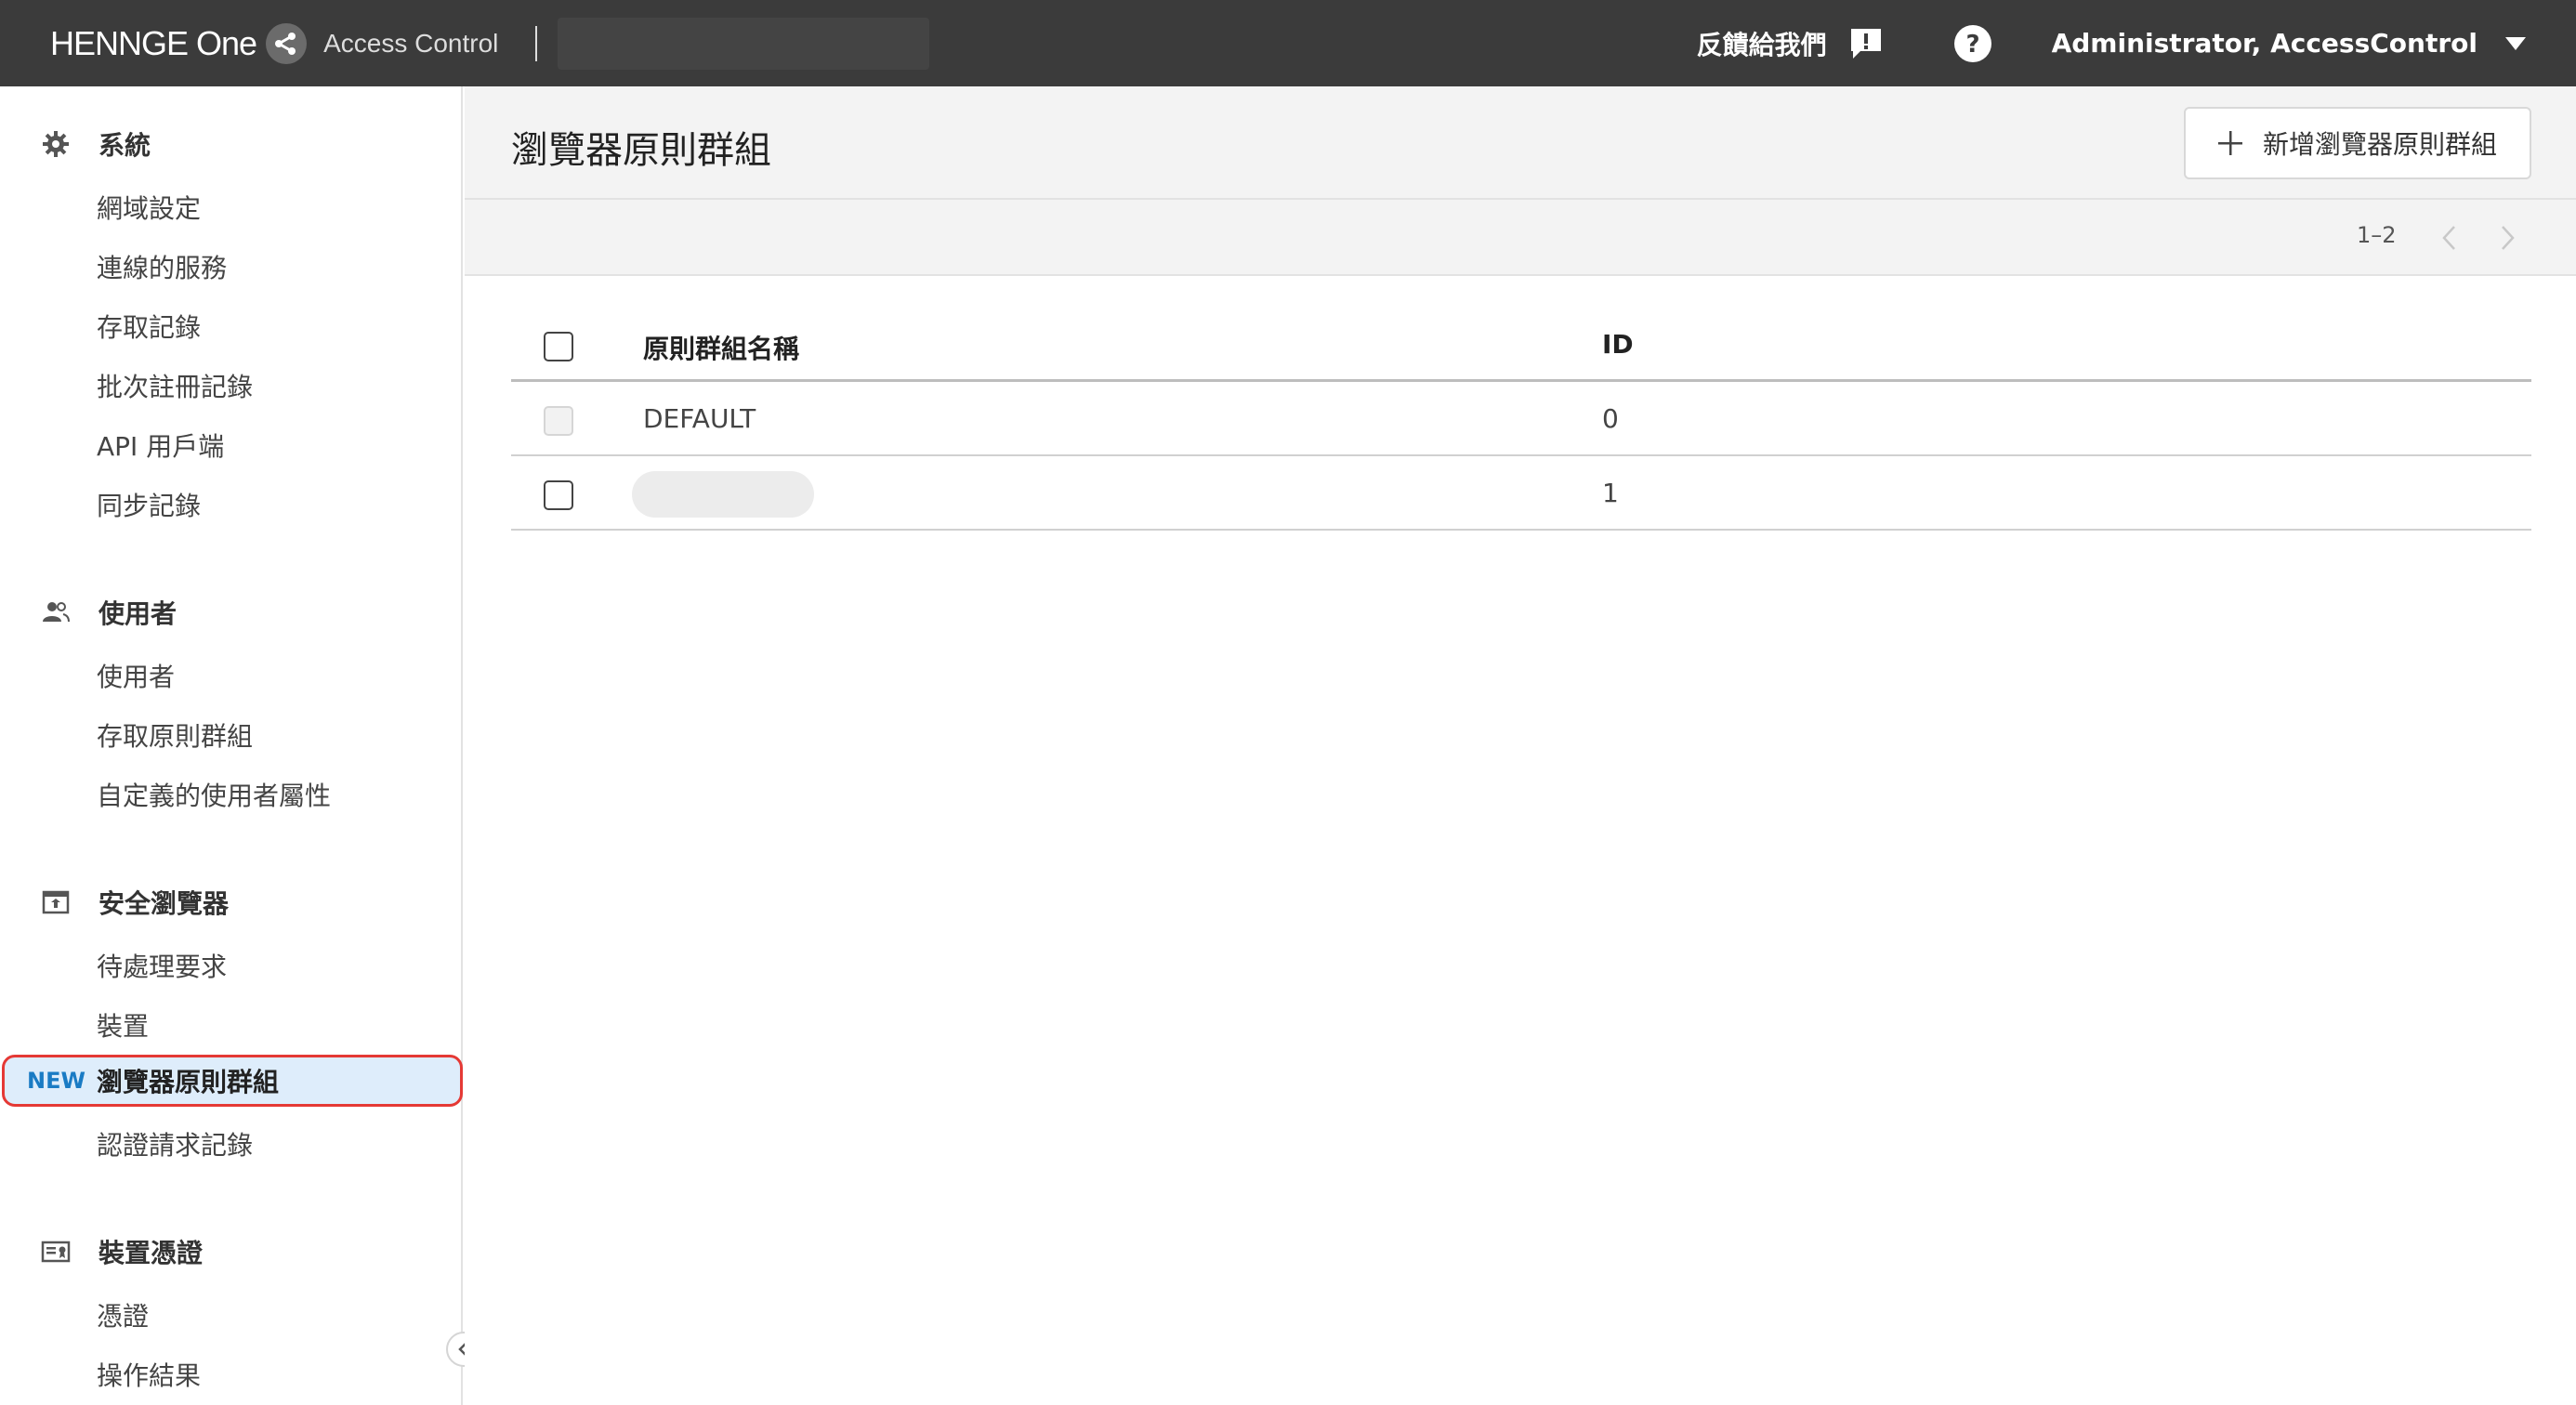 The height and width of the screenshot is (1405, 2576). Describe the element at coordinates (175, 385) in the screenshot. I see `sidebar-item-batch-registration-logs: 批次註冊記錄` at that location.